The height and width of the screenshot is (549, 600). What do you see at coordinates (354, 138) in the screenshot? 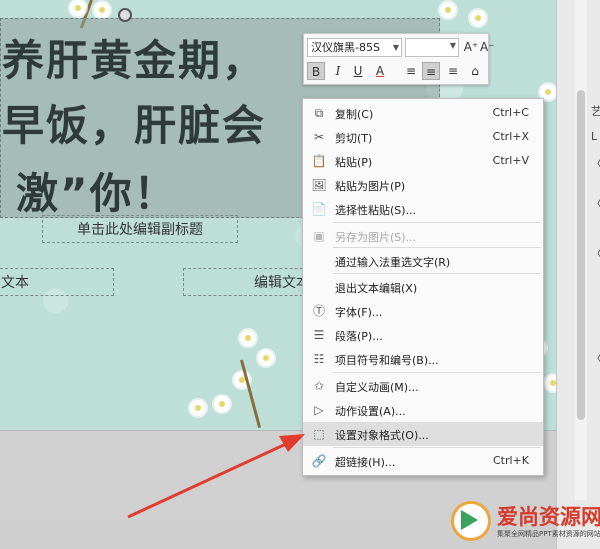
I see `menu-item-label: 剪切(T)` at bounding box center [354, 138].